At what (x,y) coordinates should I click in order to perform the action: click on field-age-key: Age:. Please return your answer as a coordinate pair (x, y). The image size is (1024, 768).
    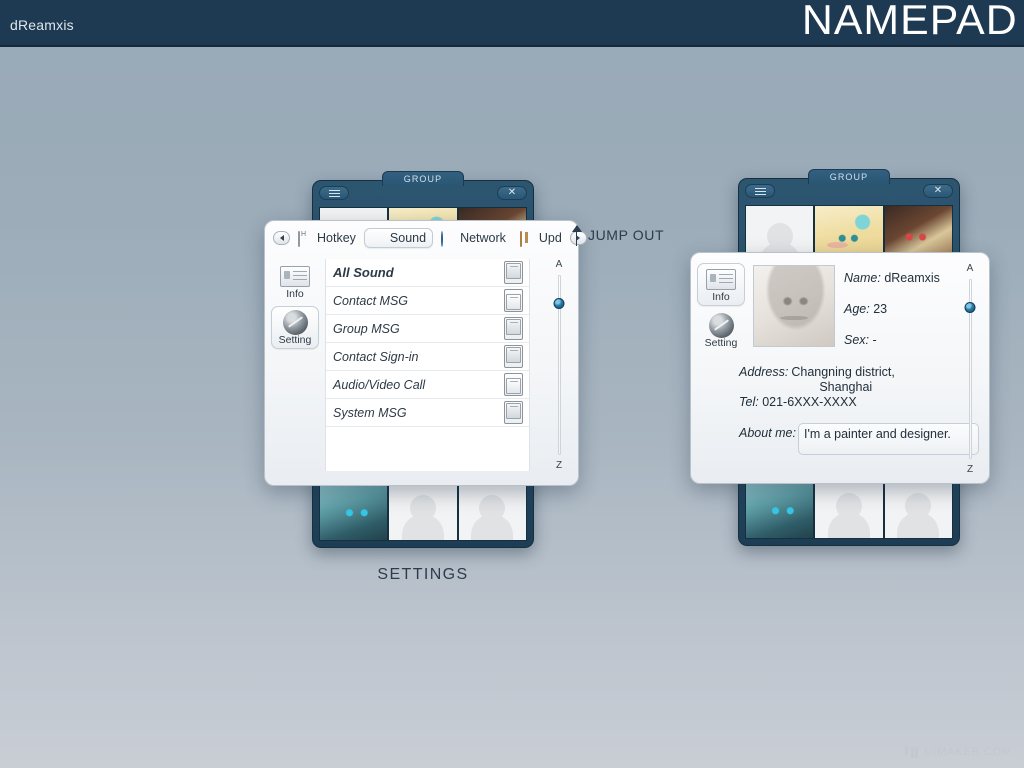
    Looking at the image, I should click on (857, 309).